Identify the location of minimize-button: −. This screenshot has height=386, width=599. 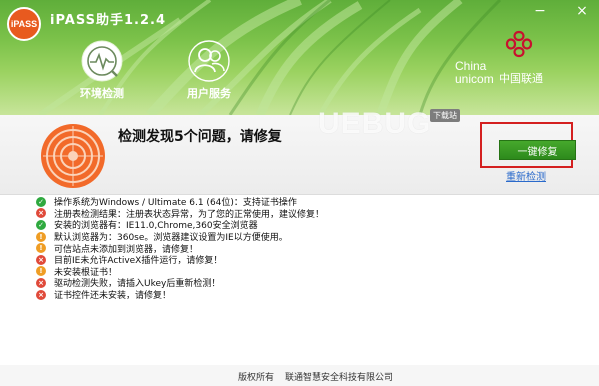
(540, 11).